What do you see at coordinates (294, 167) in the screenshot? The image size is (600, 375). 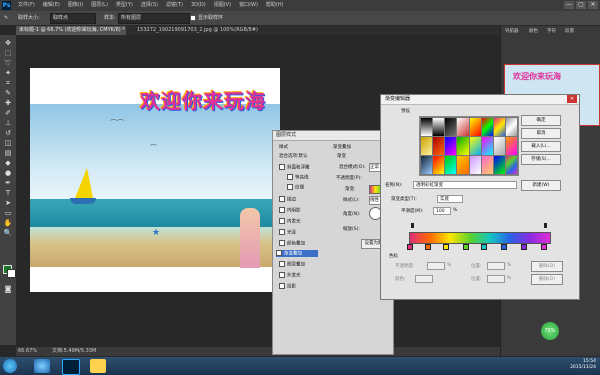 I see `bevel-emboss-item: 斜面和浮雕` at bounding box center [294, 167].